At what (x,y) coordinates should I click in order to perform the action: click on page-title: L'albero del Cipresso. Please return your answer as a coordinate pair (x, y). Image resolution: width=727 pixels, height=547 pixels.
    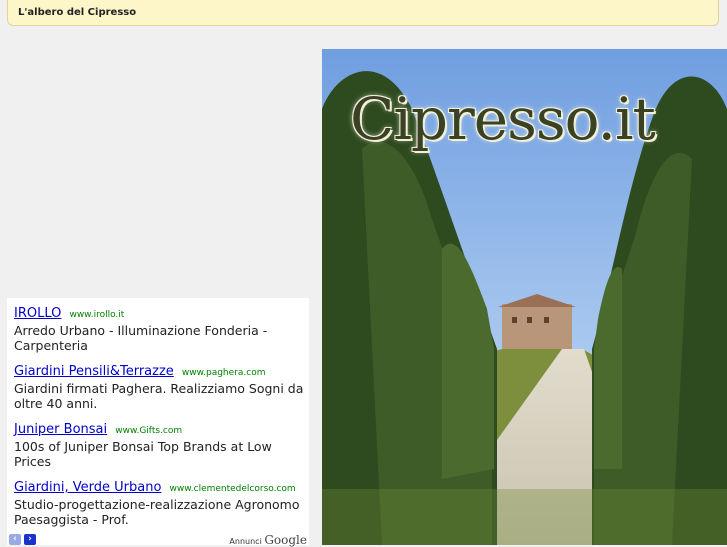
    Looking at the image, I should click on (77, 12).